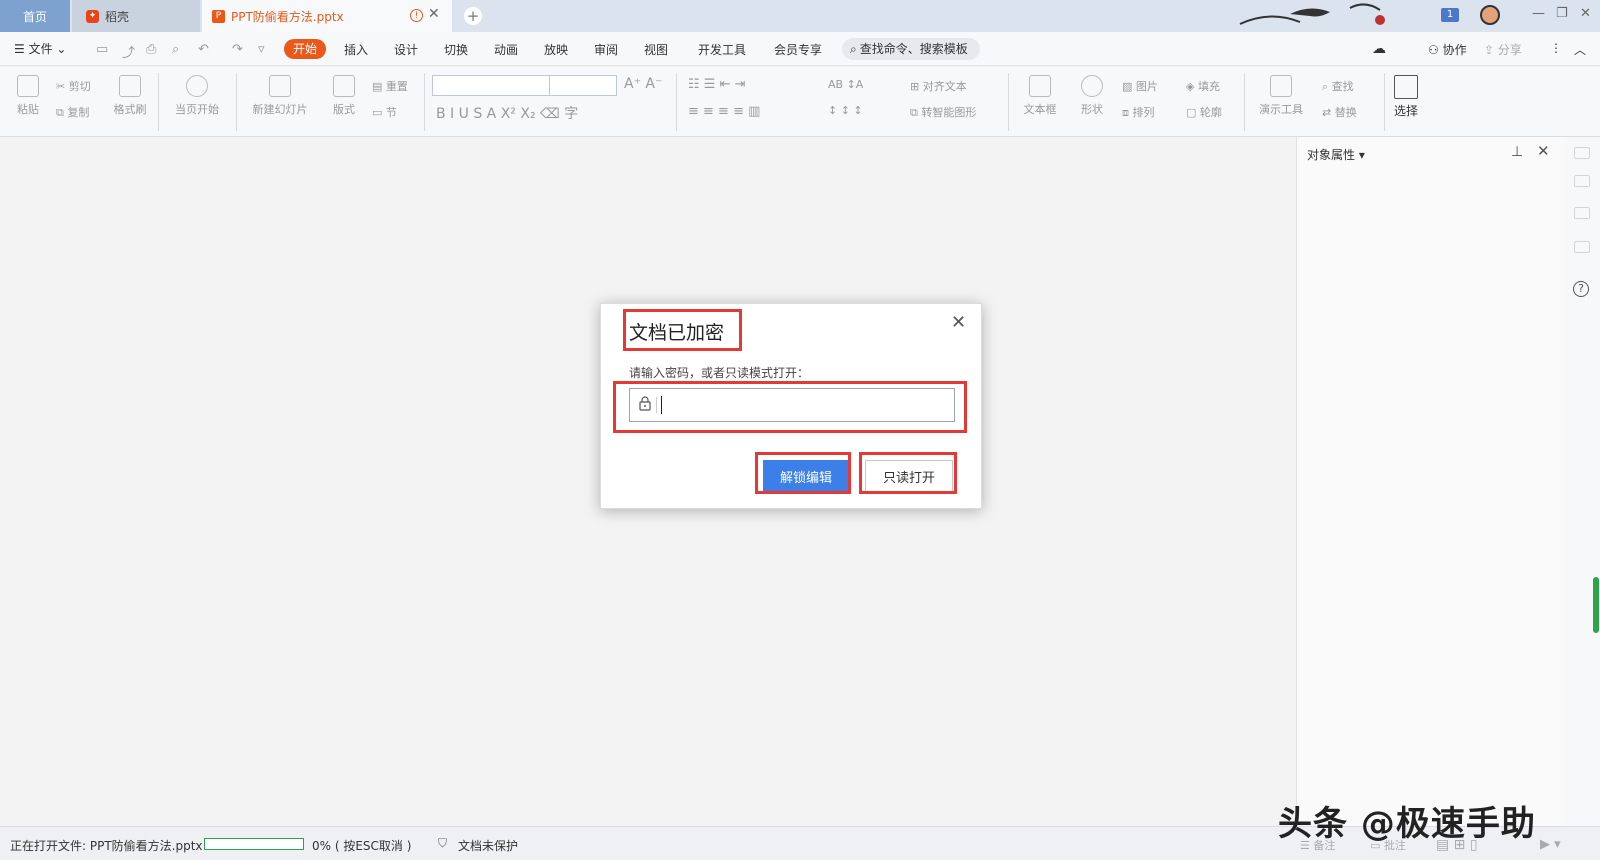  Describe the element at coordinates (106, 846) in the screenshot. I see `opening-status: 正在打开文件: PPT防偷看方法.pptx` at that location.